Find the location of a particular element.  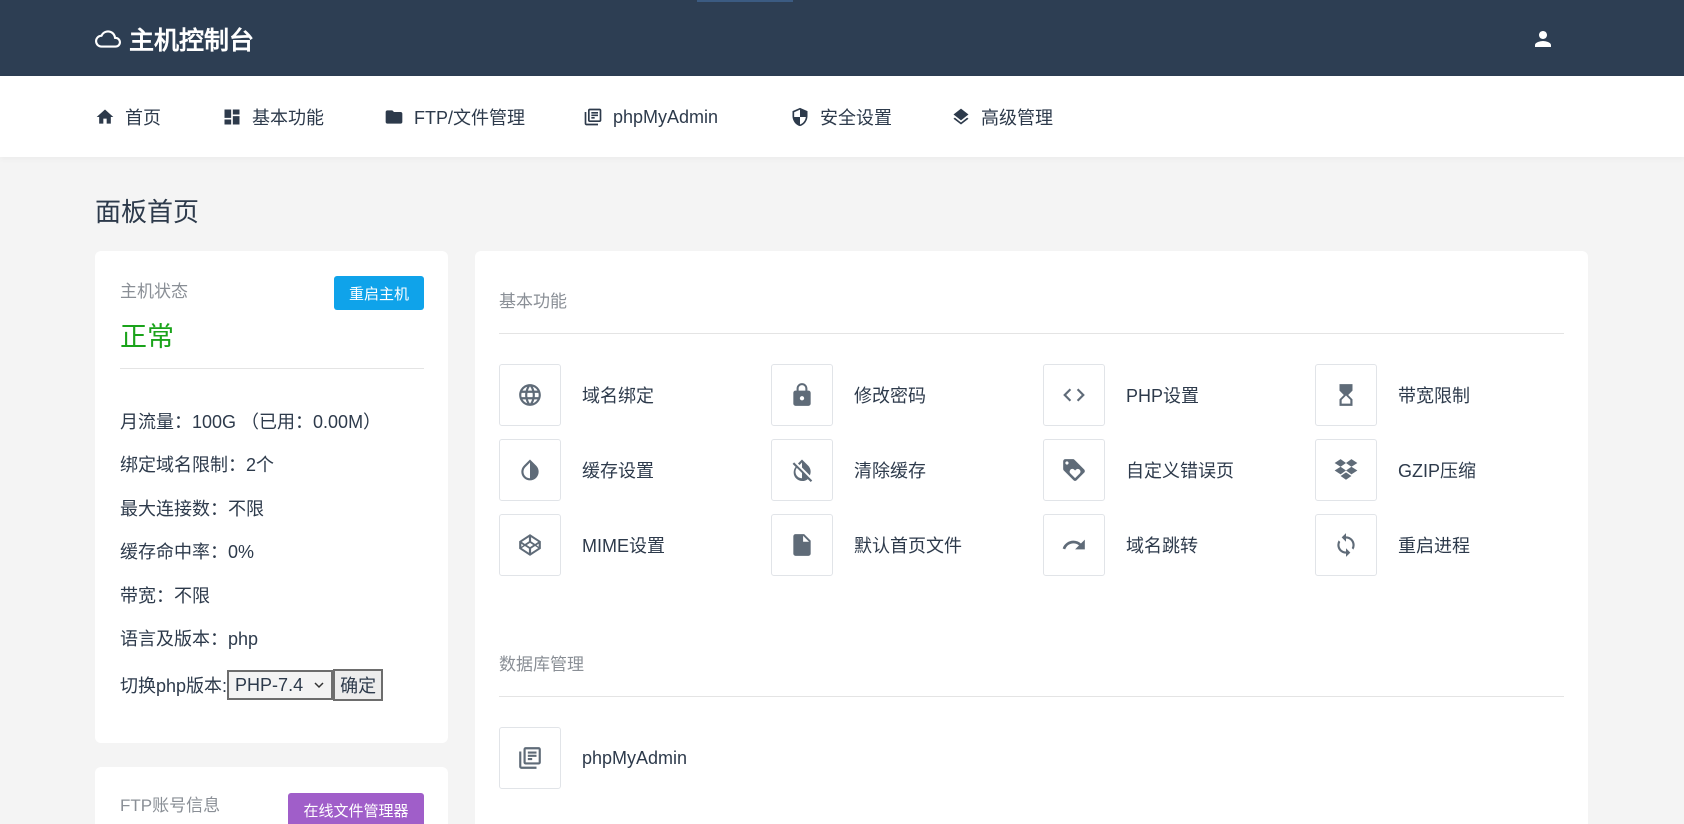

nav-item-label: 基本功能 is located at coordinates (288, 118).